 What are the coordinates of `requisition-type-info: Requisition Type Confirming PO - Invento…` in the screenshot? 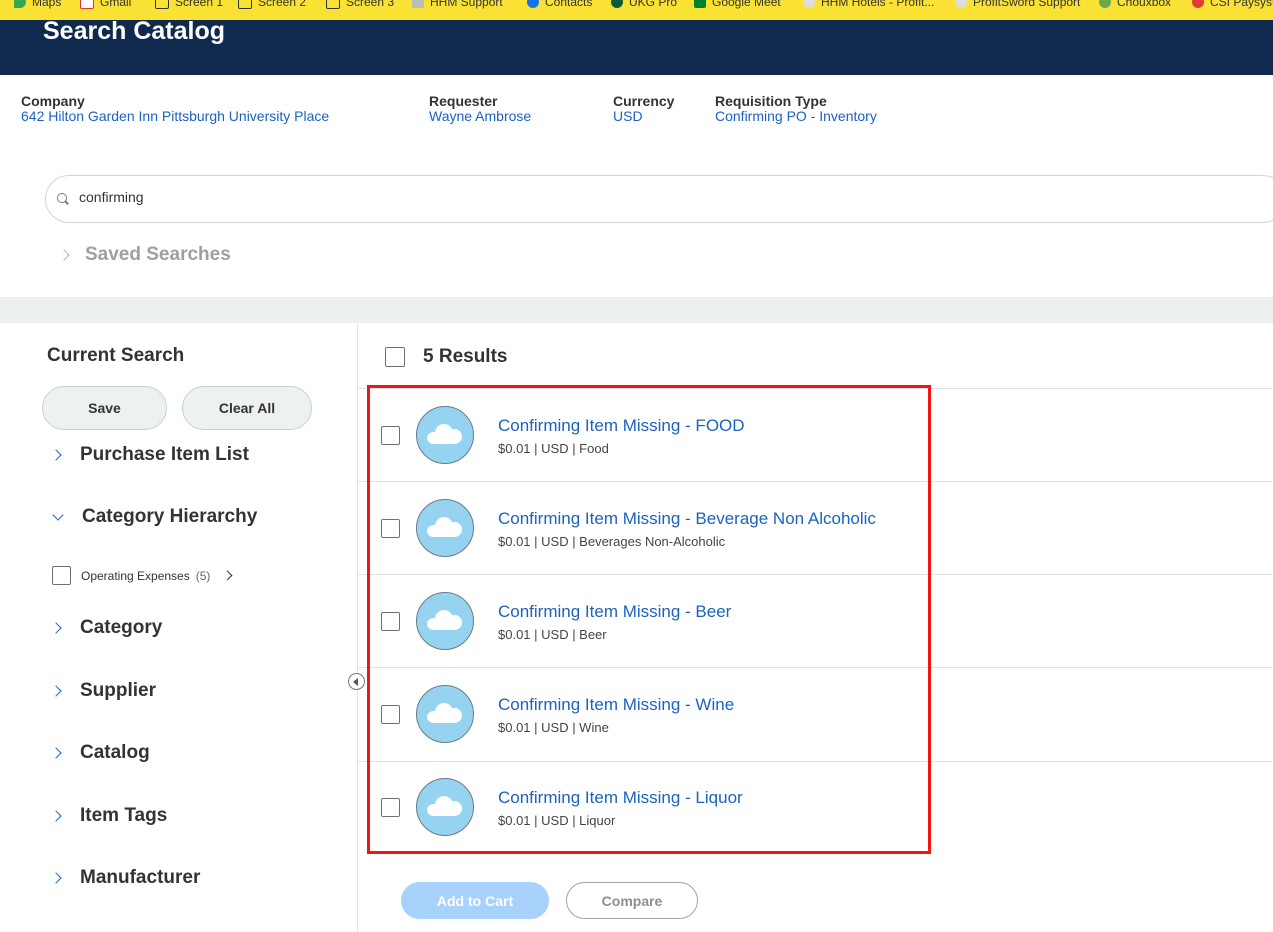 It's located at (796, 109).